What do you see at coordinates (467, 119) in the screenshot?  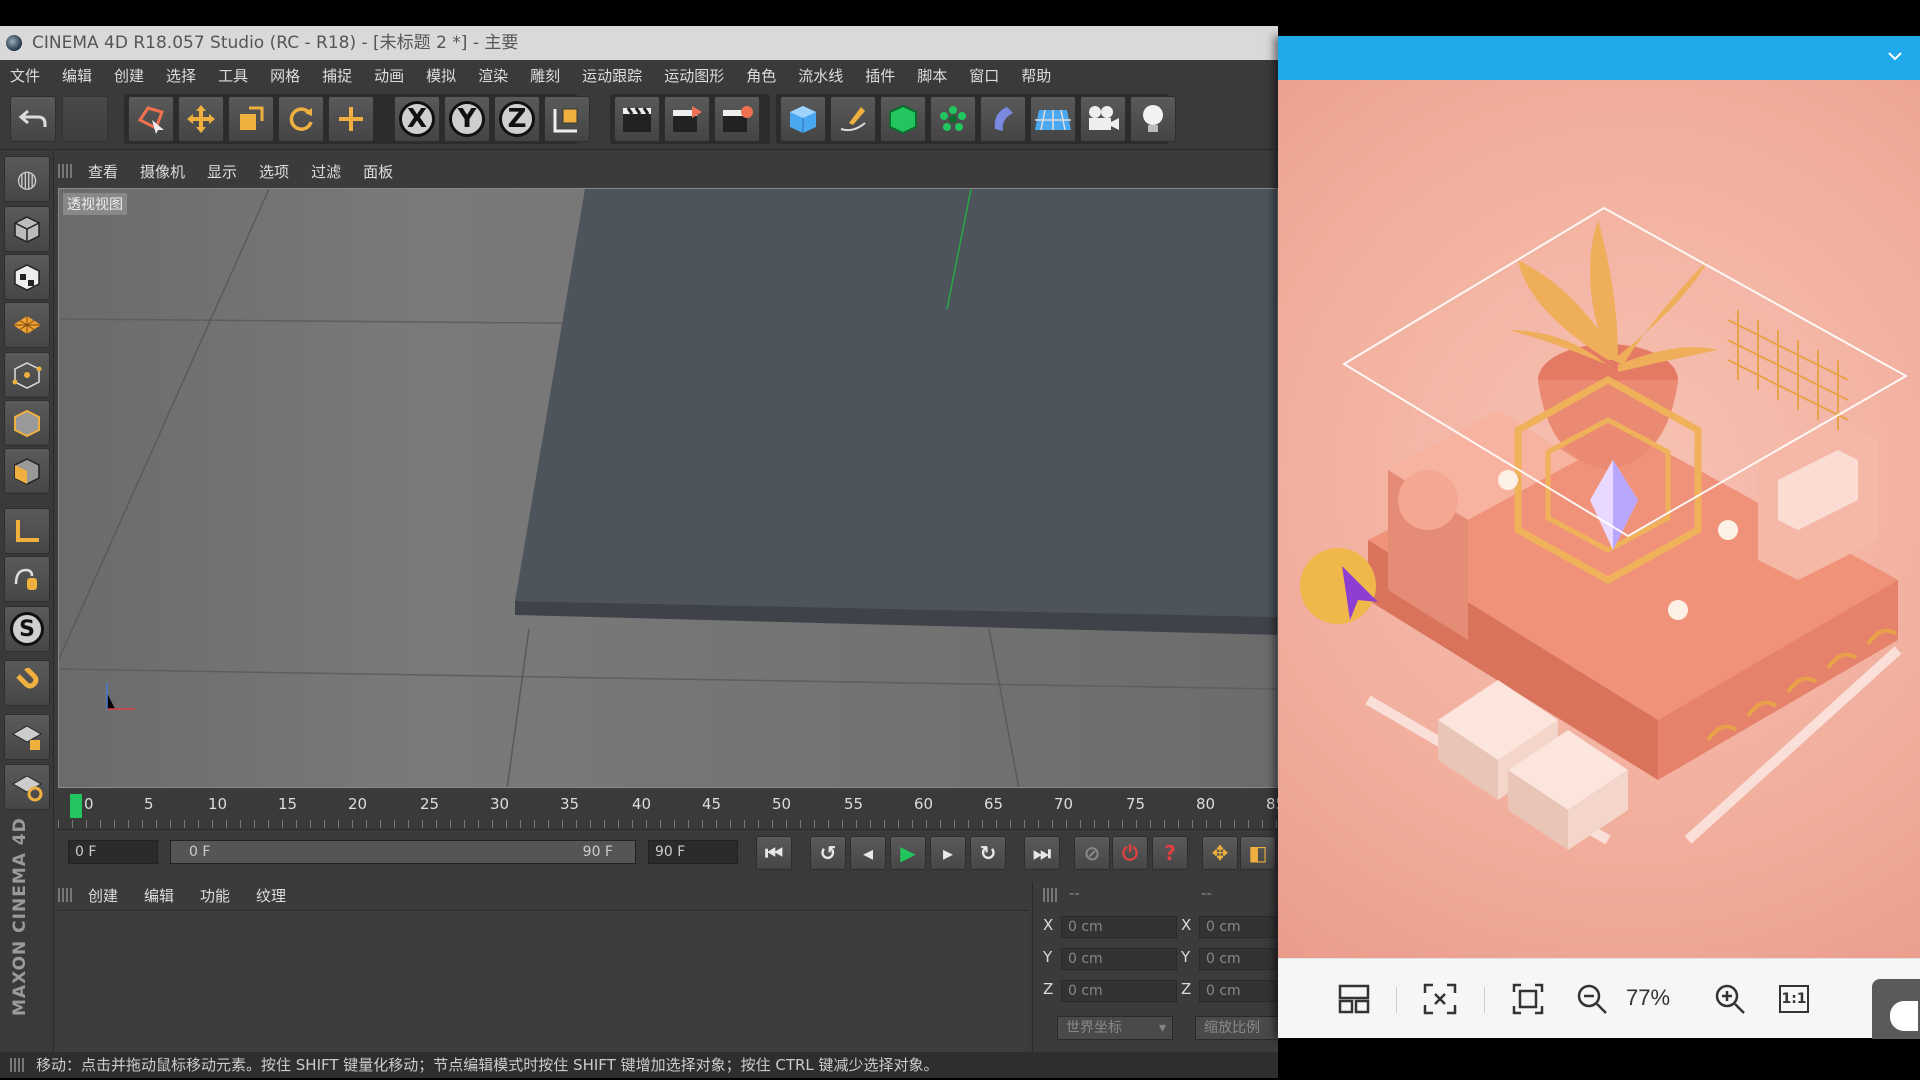 I see `y-axis-button: Y` at bounding box center [467, 119].